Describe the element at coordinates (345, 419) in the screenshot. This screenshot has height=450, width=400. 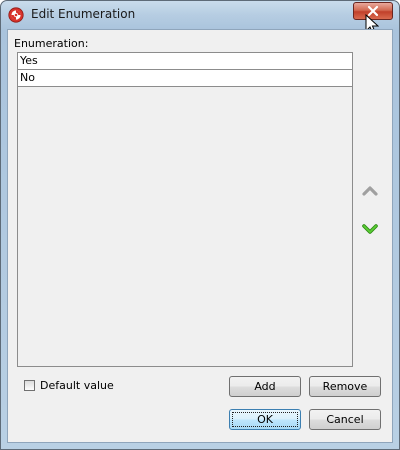
I see `cancel-button: Cancel` at that location.